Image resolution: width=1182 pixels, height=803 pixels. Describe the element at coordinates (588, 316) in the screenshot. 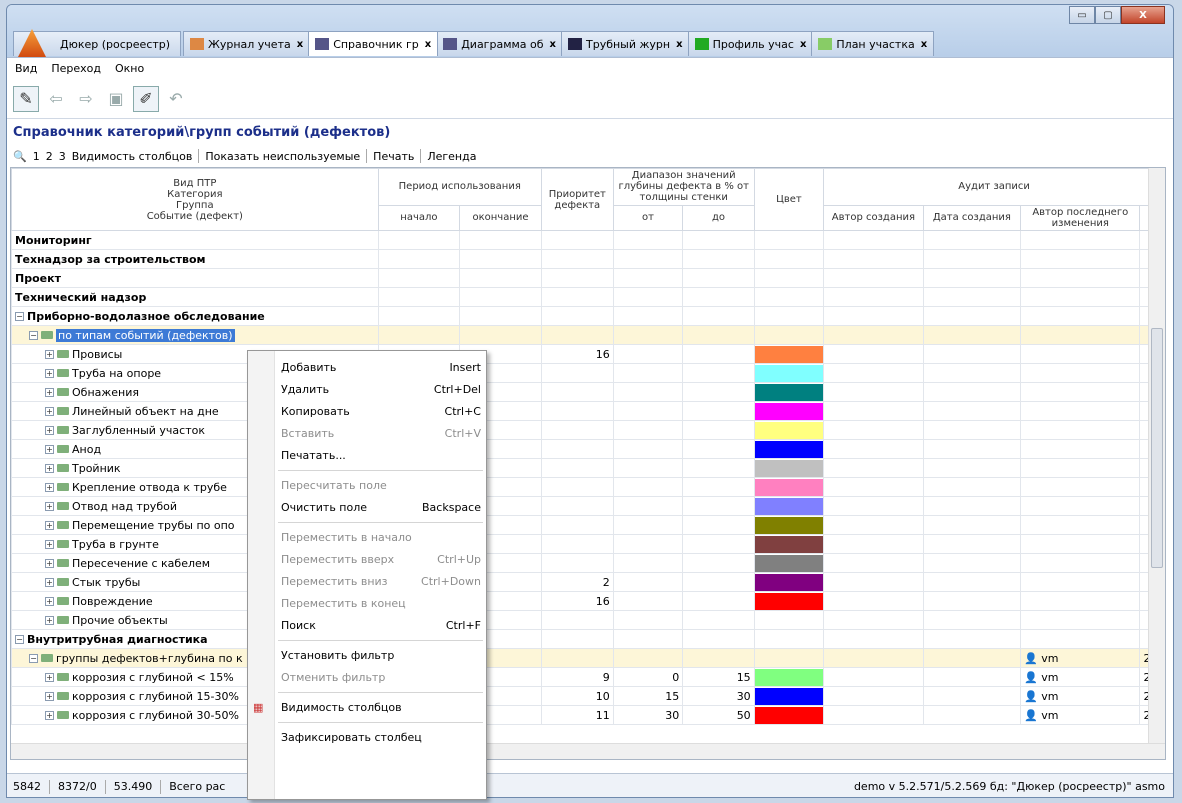

I see `table-row: − Приборно-водолазное обследование` at that location.